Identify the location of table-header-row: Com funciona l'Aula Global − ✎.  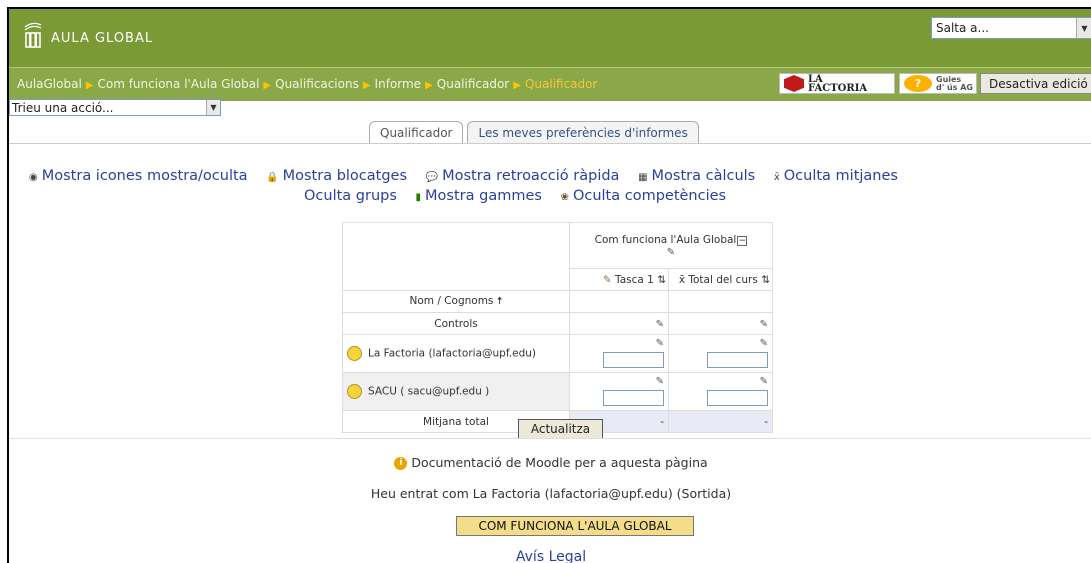
(557, 256).